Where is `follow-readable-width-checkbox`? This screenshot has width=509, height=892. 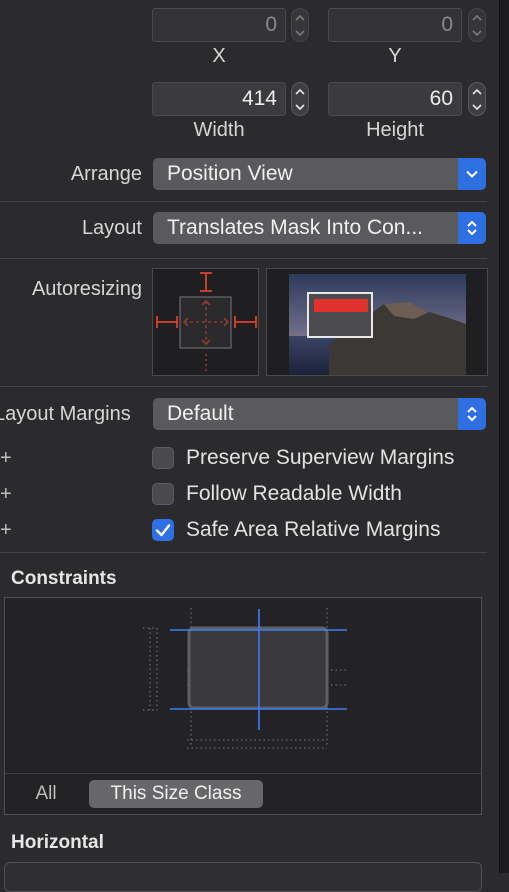
follow-readable-width-checkbox is located at coordinates (163, 494).